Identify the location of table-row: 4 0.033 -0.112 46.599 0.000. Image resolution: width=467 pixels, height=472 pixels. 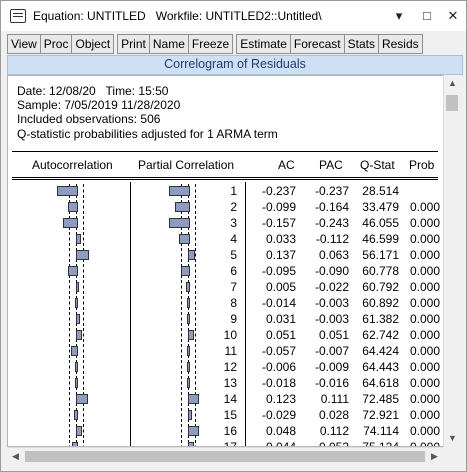
(225, 239).